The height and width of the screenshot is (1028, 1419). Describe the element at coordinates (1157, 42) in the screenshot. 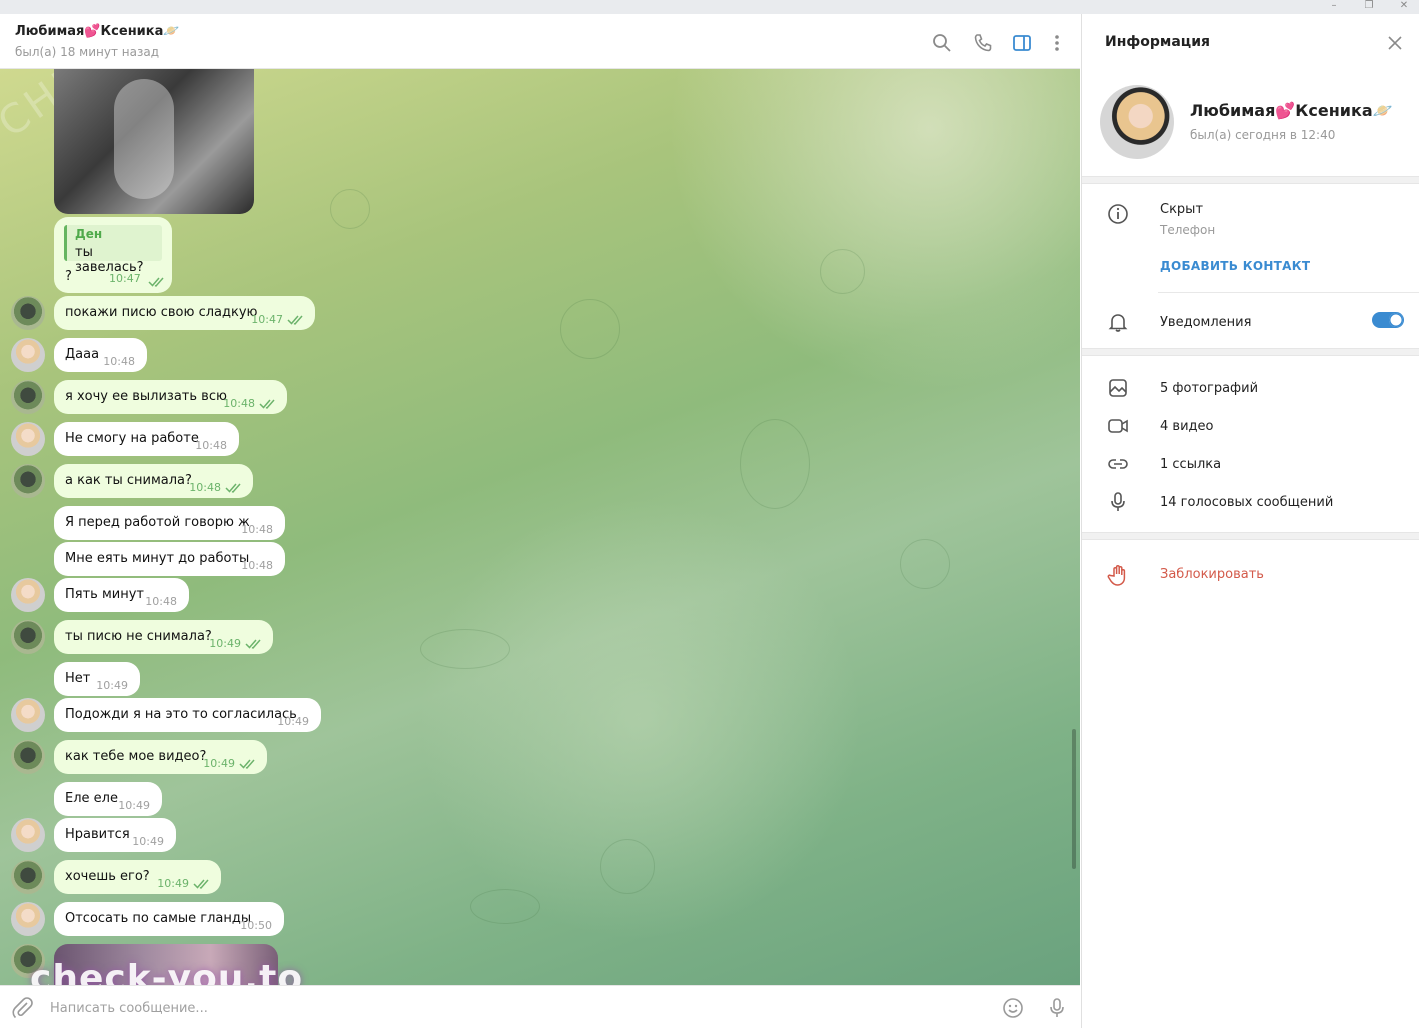

I see `panel-title: Информация` at that location.